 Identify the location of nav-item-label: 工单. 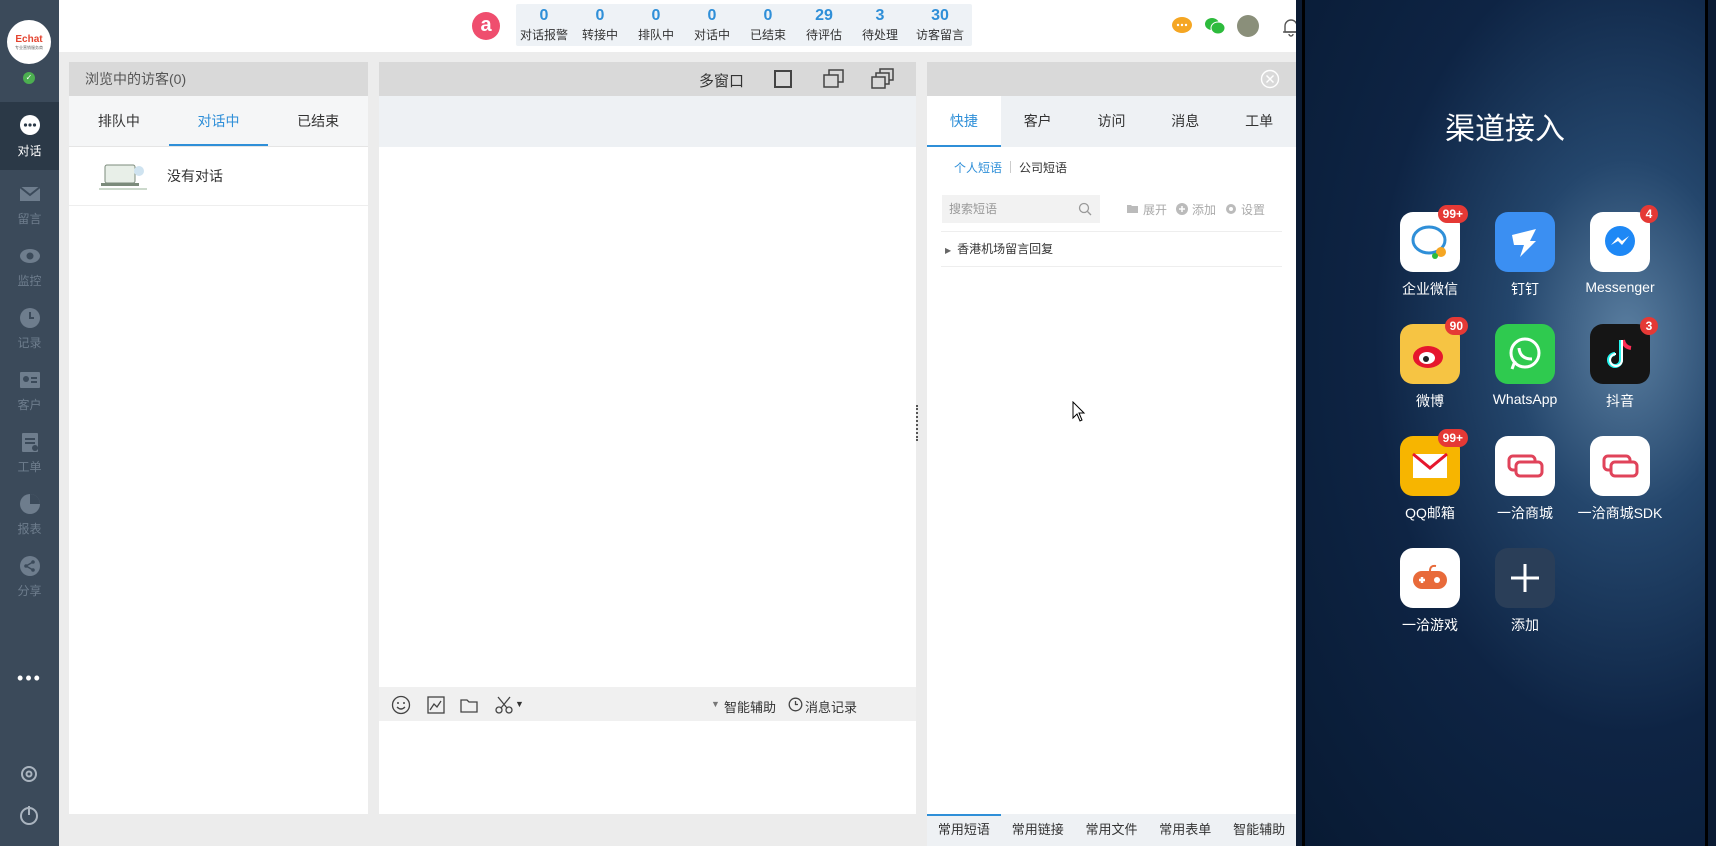
(29, 466).